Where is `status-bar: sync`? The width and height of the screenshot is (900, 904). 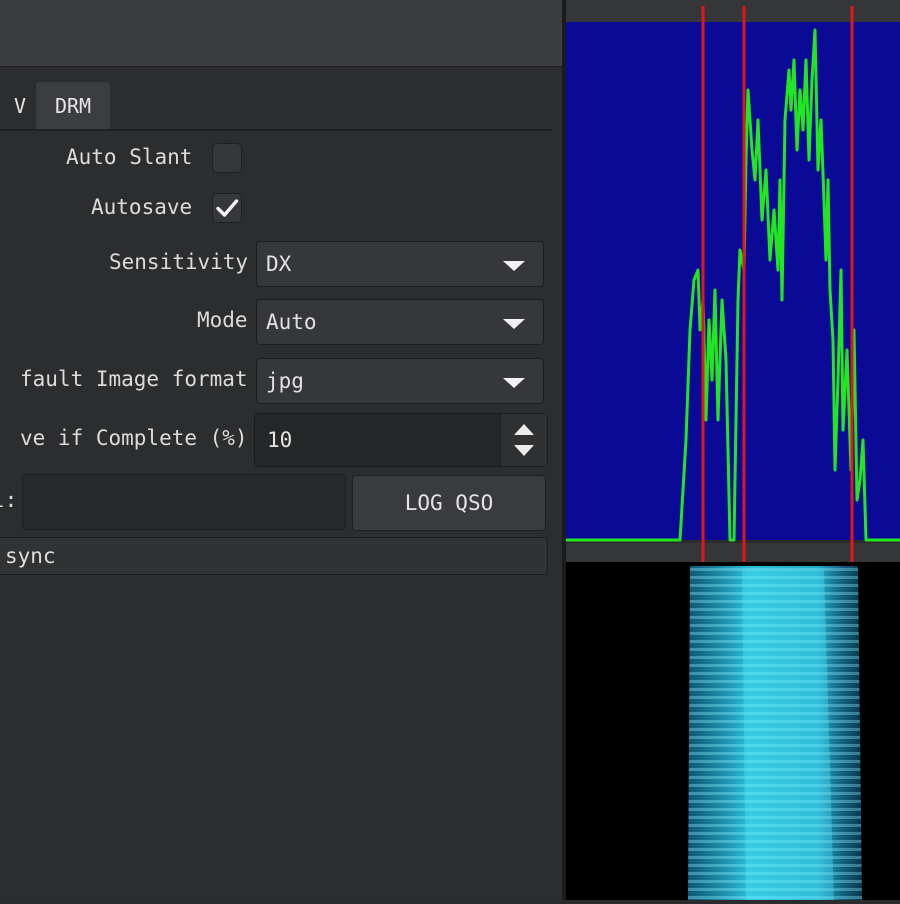
status-bar: sync is located at coordinates (274, 556).